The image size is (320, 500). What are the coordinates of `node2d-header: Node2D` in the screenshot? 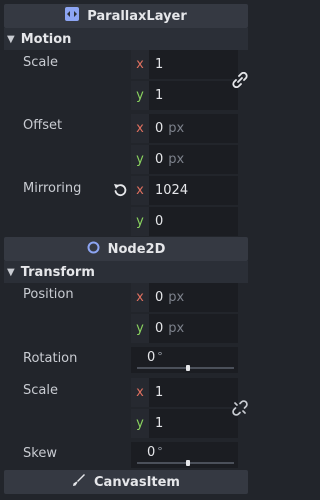 It's located at (126, 249).